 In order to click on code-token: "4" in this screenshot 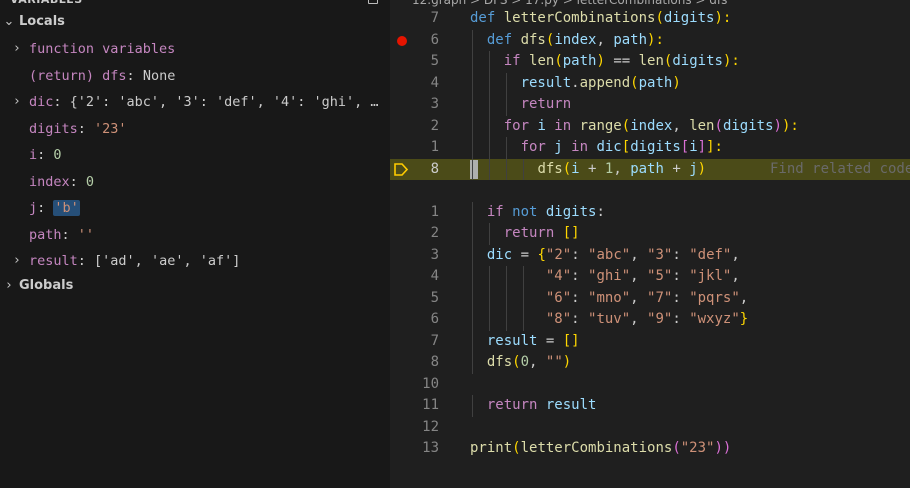, I will do `click(558, 276)`.